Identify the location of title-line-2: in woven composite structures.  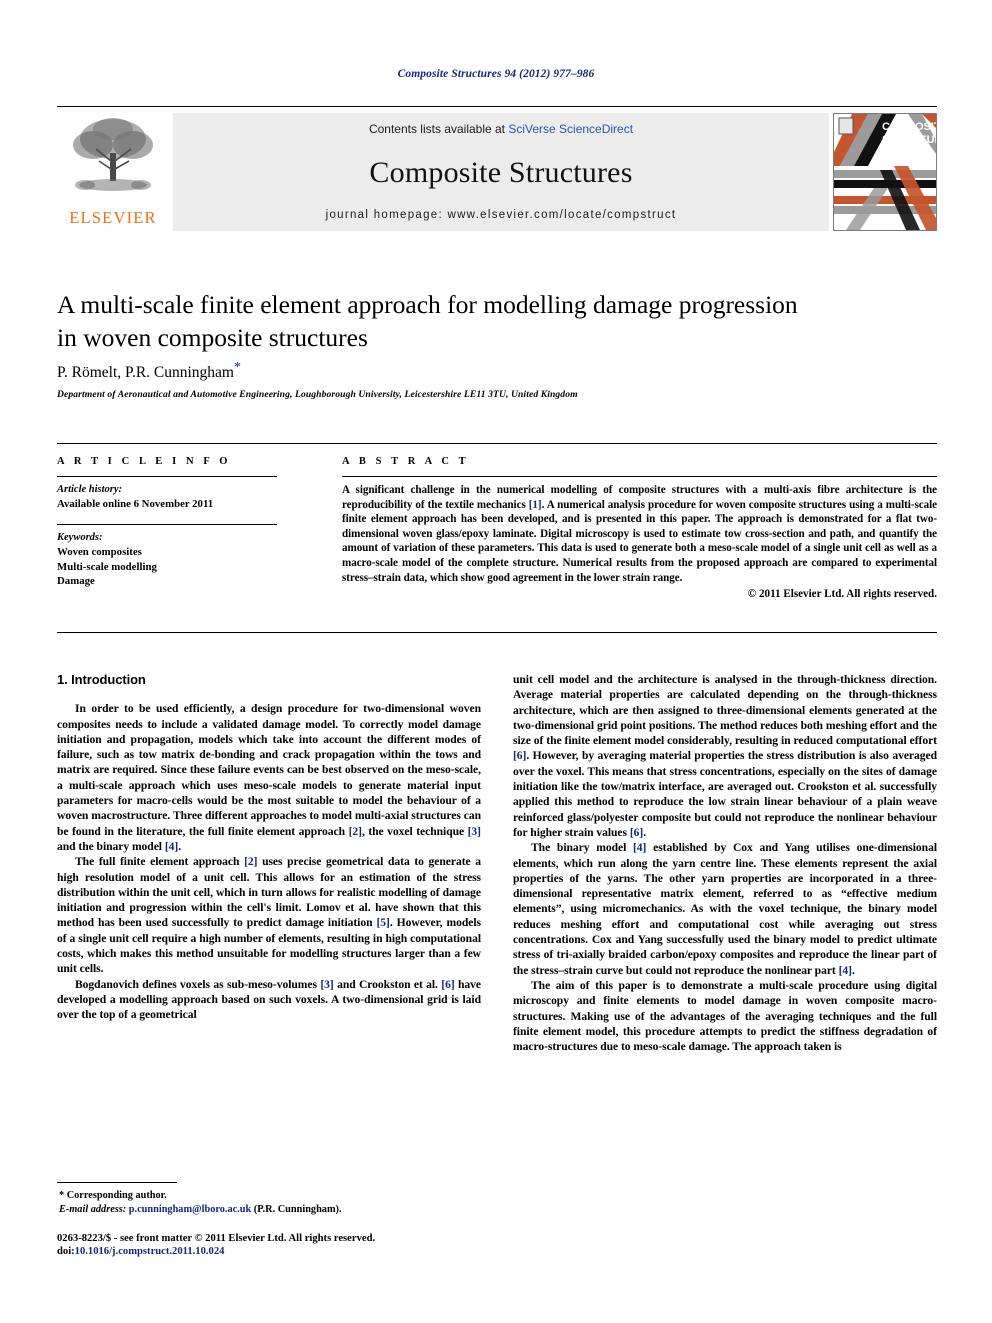
(212, 337).